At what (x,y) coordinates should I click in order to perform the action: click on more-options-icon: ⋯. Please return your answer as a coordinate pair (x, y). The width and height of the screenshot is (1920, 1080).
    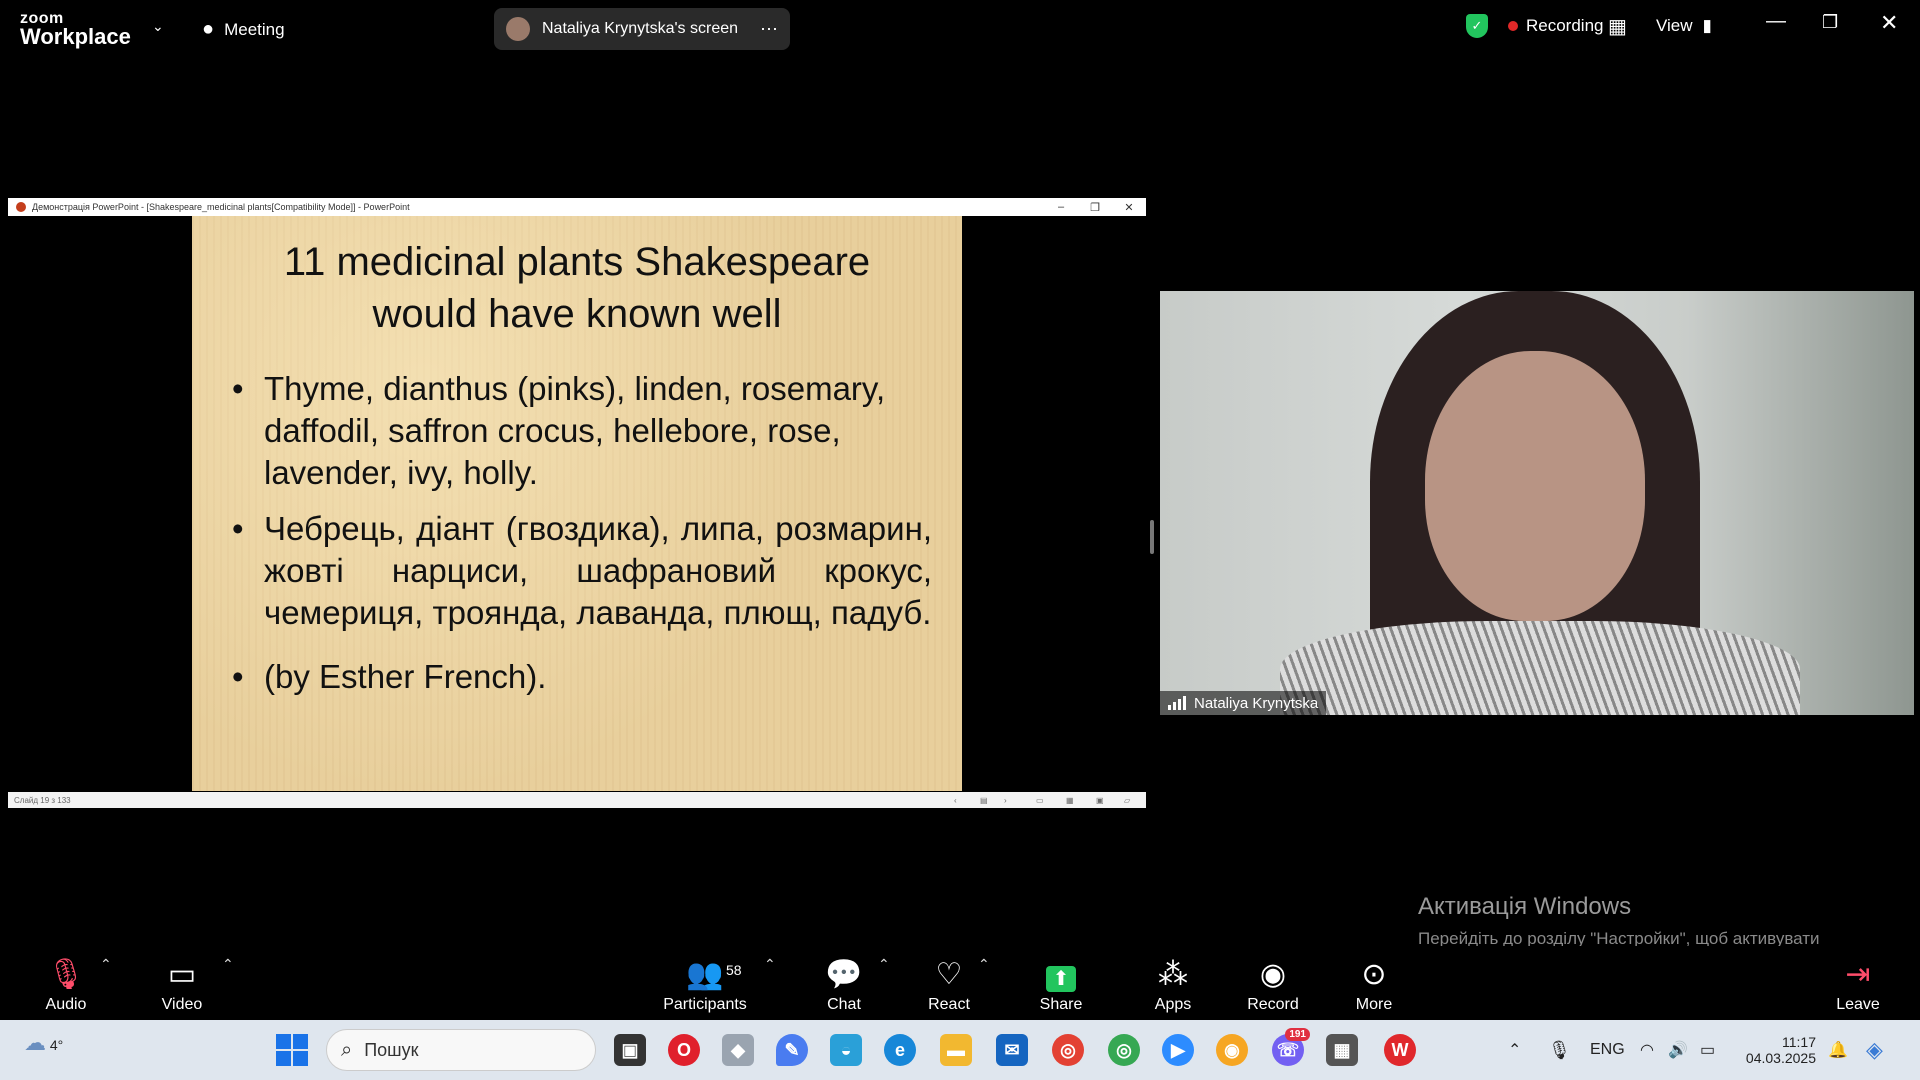
    Looking at the image, I should click on (769, 29).